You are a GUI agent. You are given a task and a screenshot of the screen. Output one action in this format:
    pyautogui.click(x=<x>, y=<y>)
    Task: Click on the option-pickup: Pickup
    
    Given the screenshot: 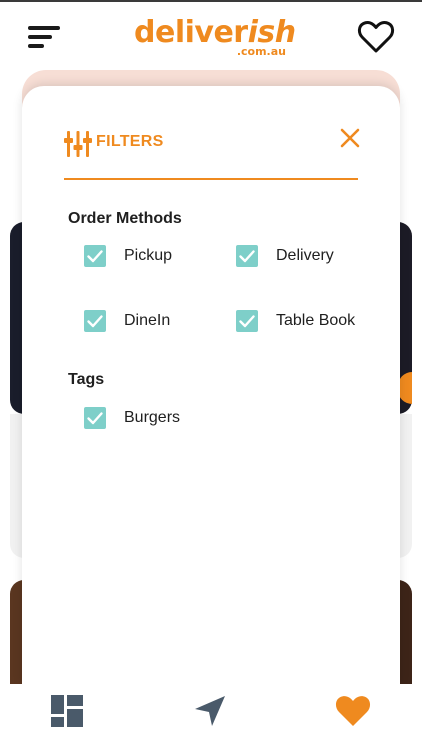 What is the action you would take?
    pyautogui.click(x=149, y=259)
    